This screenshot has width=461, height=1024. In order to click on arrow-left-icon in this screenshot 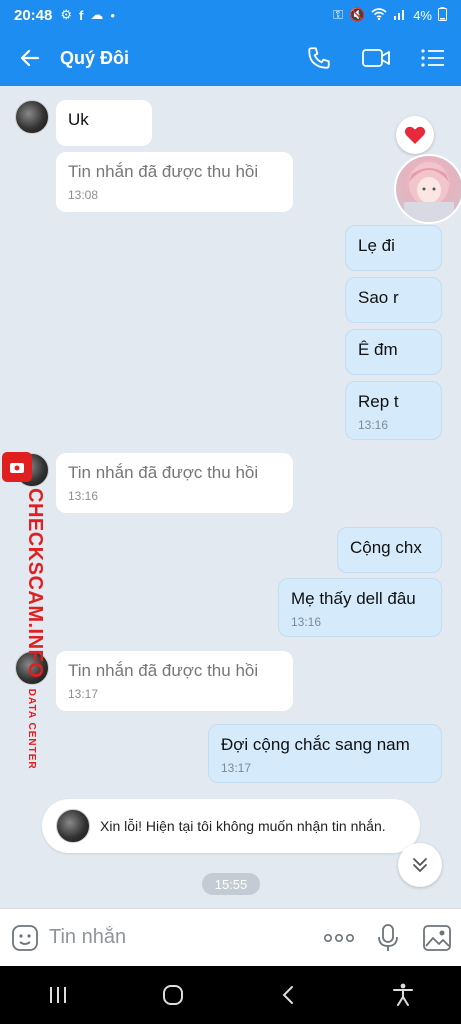, I will do `click(30, 58)`.